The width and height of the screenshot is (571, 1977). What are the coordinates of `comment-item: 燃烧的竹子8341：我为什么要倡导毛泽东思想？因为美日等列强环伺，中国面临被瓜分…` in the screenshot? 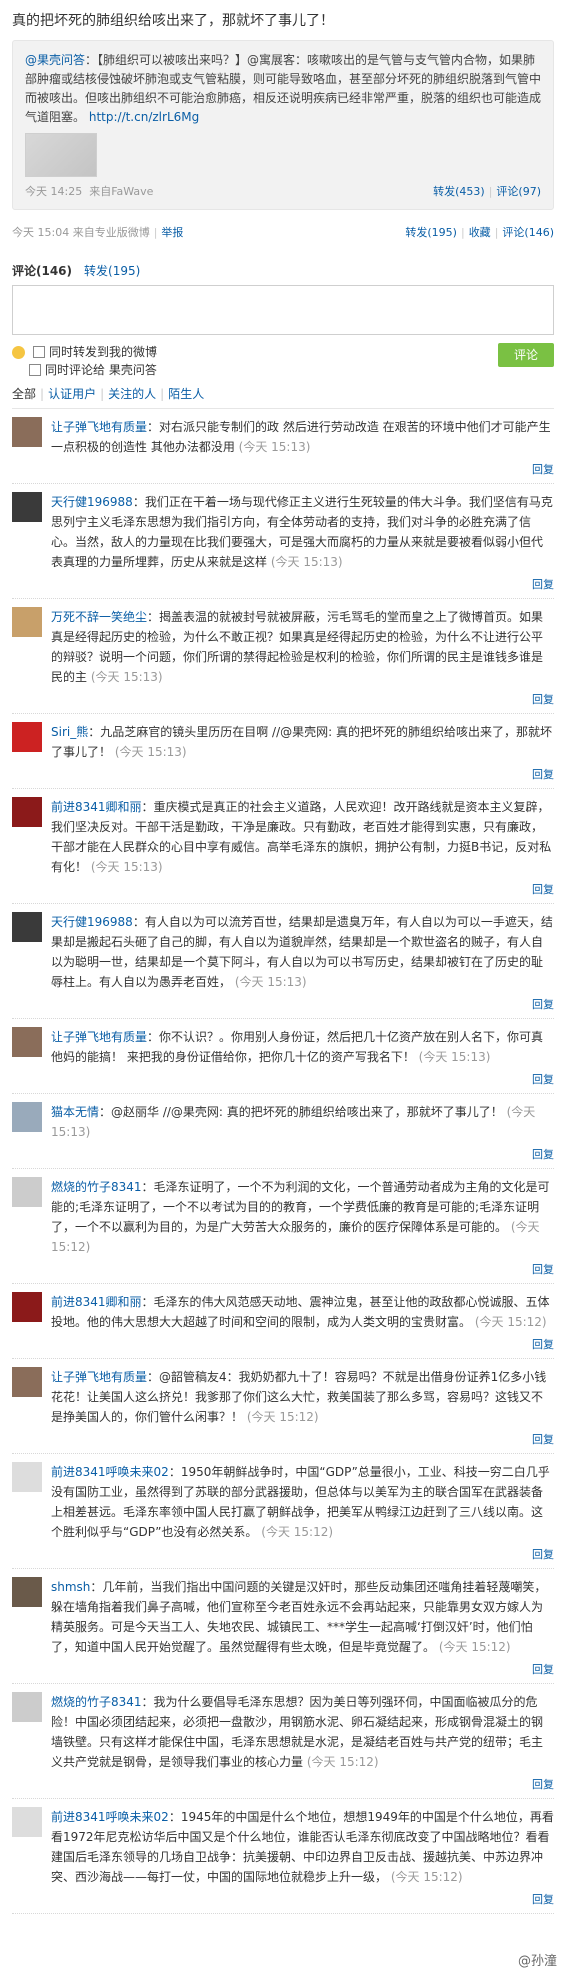 It's located at (283, 1741).